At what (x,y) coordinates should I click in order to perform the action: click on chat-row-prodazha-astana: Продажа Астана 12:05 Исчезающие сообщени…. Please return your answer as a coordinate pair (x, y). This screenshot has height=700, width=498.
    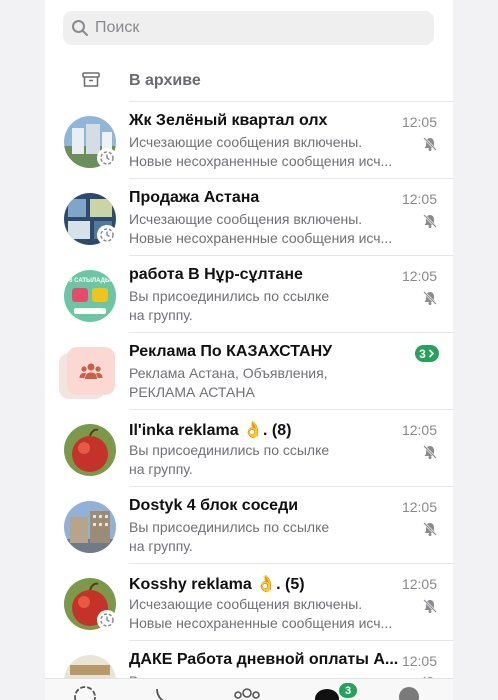
    Looking at the image, I should click on (249, 217).